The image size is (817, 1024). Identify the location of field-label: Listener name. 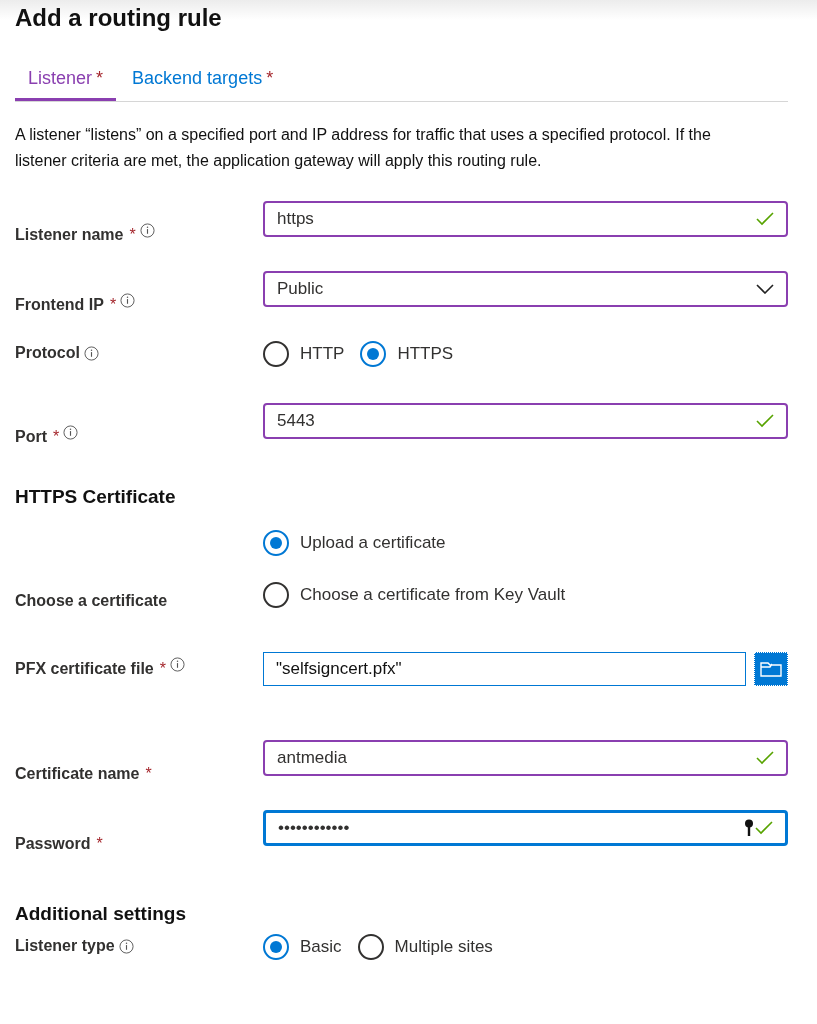
(69, 235).